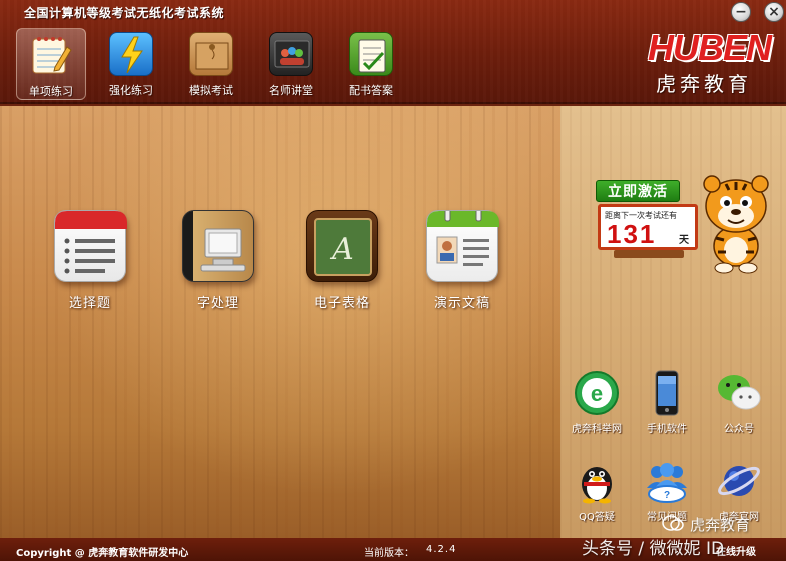  I want to click on envelope-folder-icon, so click(211, 54).